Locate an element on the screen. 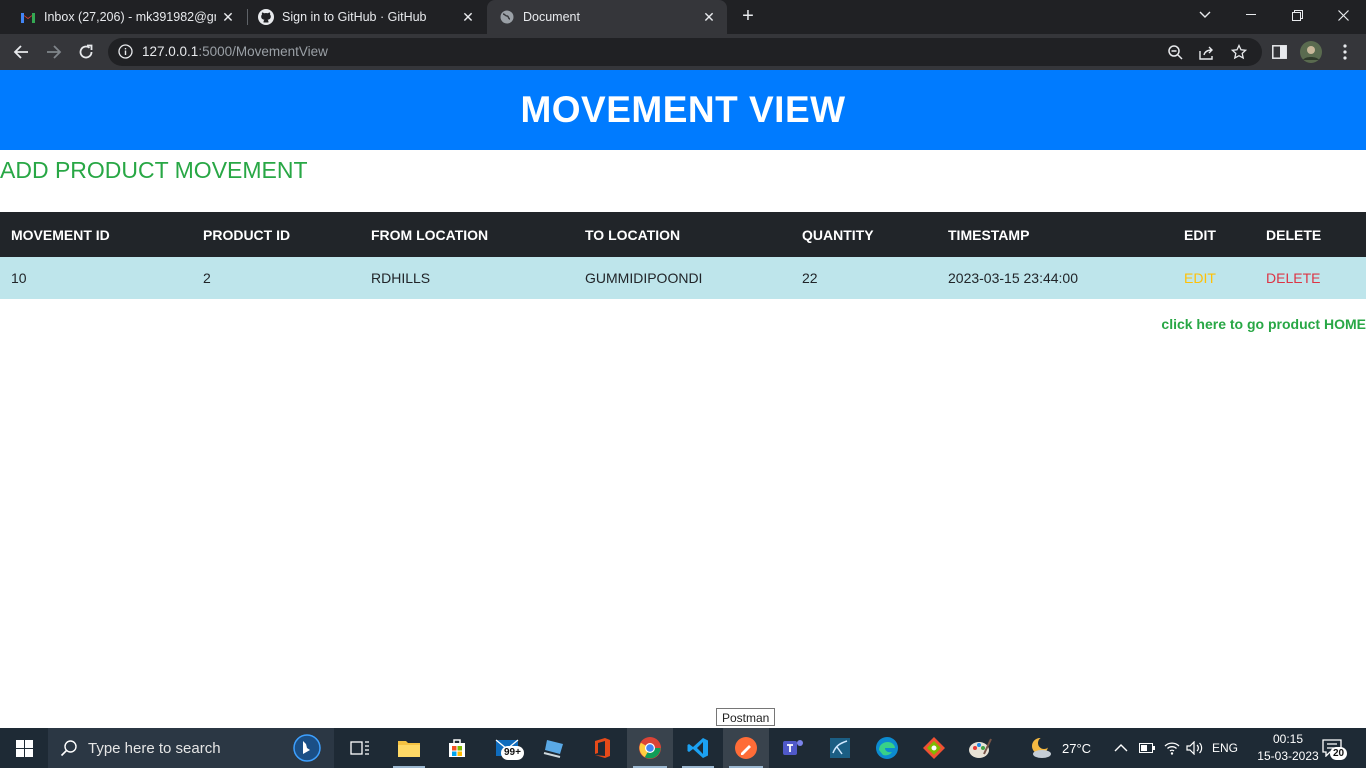 This screenshot has height=768, width=1366. weather-temperature: 27°C is located at coordinates (1077, 748).